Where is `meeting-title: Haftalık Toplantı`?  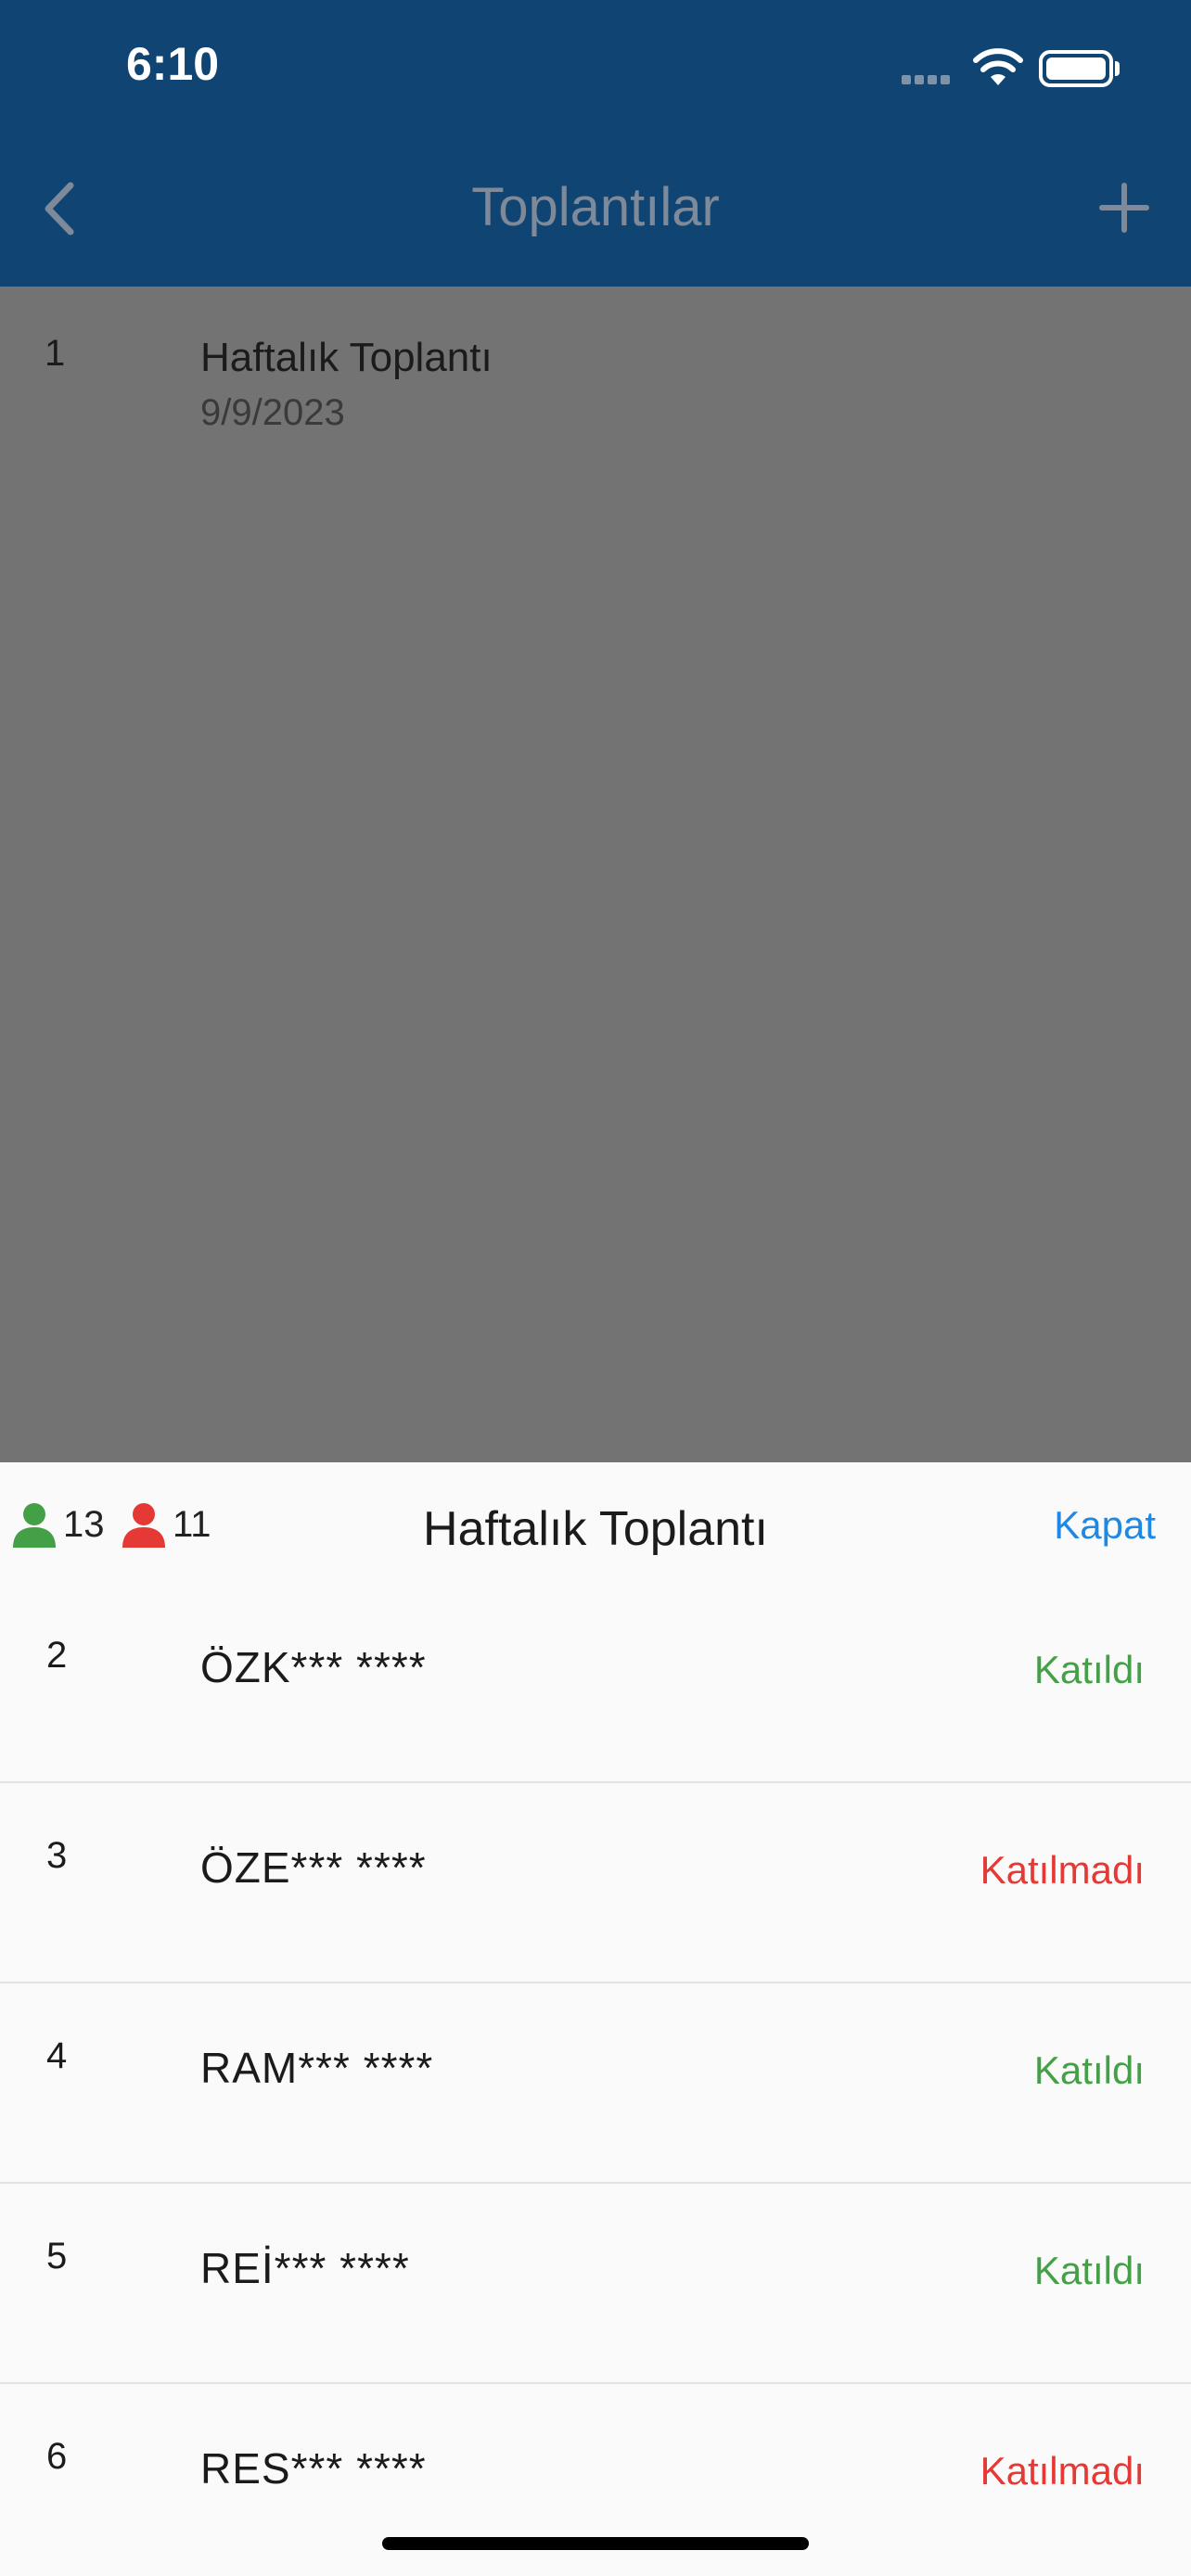 meeting-title: Haftalık Toplantı is located at coordinates (347, 358).